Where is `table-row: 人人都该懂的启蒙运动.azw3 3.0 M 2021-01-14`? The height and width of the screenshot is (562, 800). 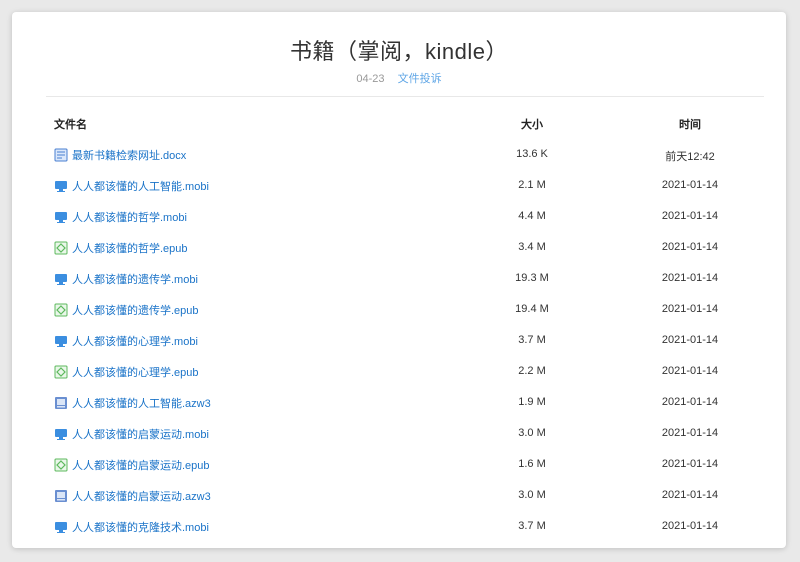
table-row: 人人都该懂的启蒙运动.azw3 3.0 M 2021-01-14 is located at coordinates (399, 499).